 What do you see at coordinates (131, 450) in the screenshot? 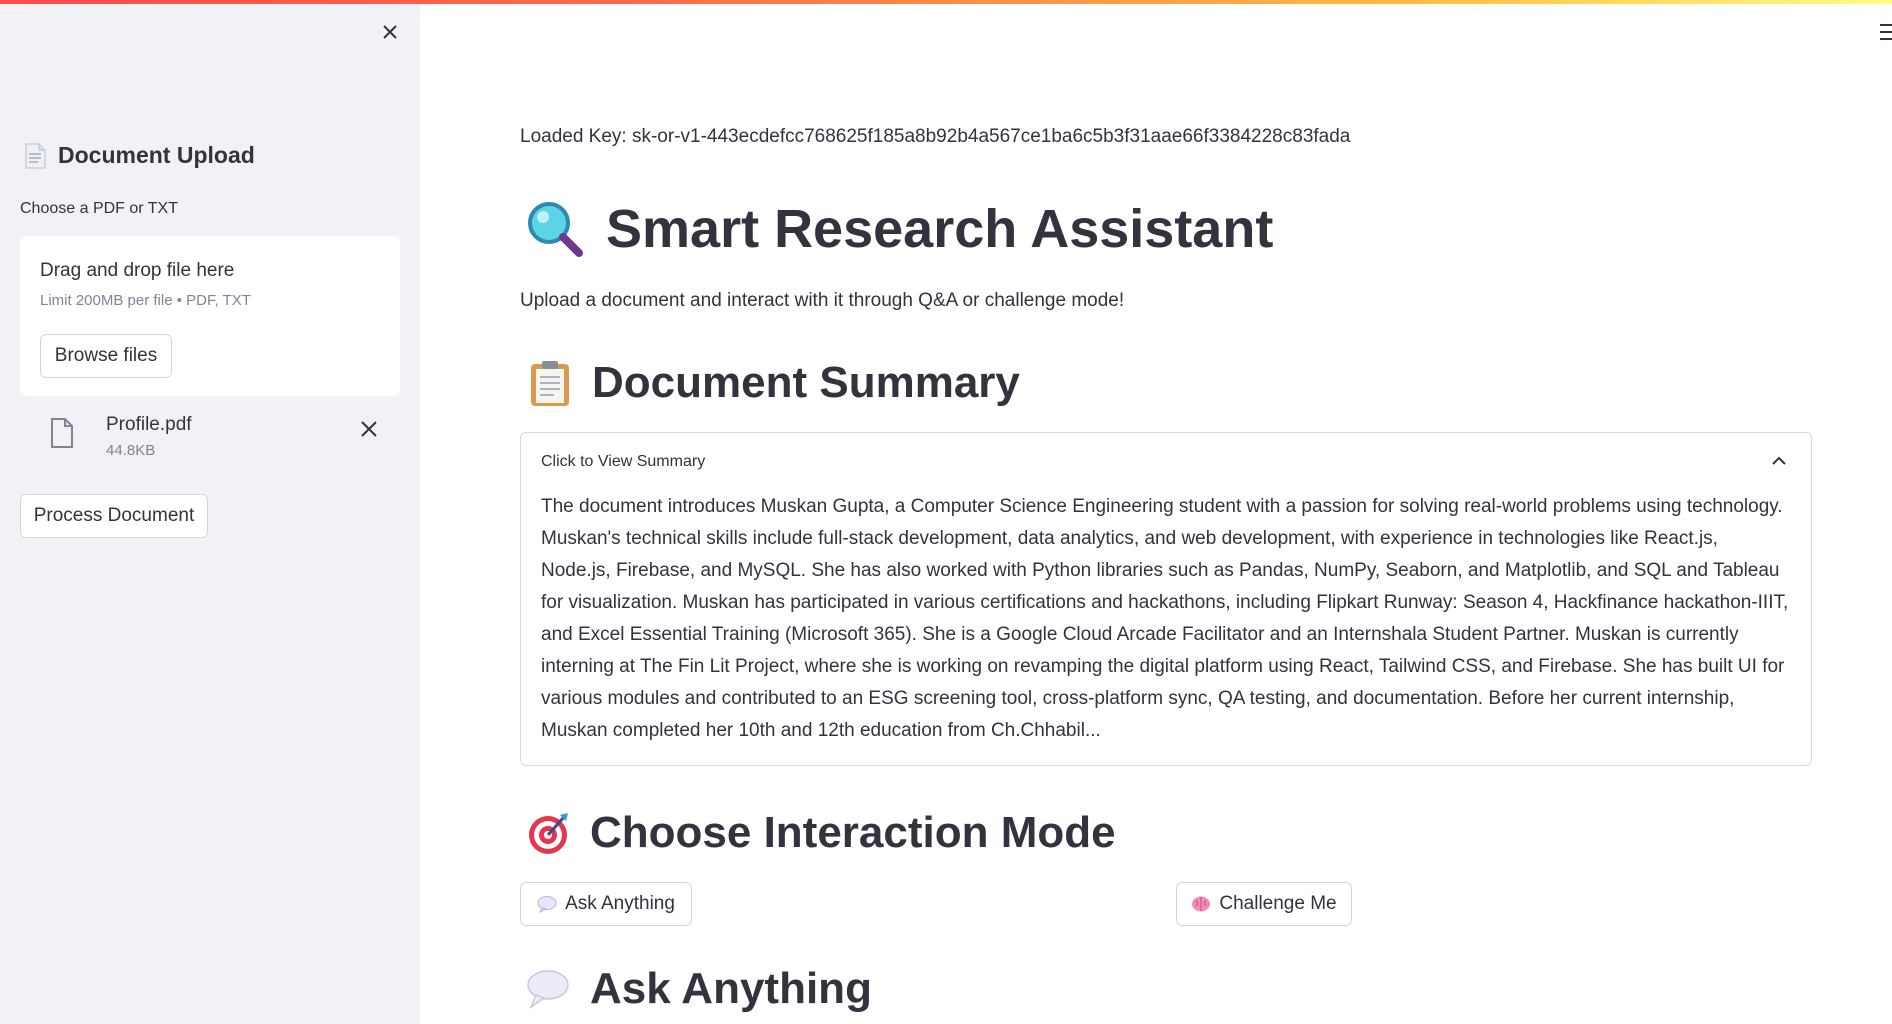
I see `file-size: 44.8KB` at bounding box center [131, 450].